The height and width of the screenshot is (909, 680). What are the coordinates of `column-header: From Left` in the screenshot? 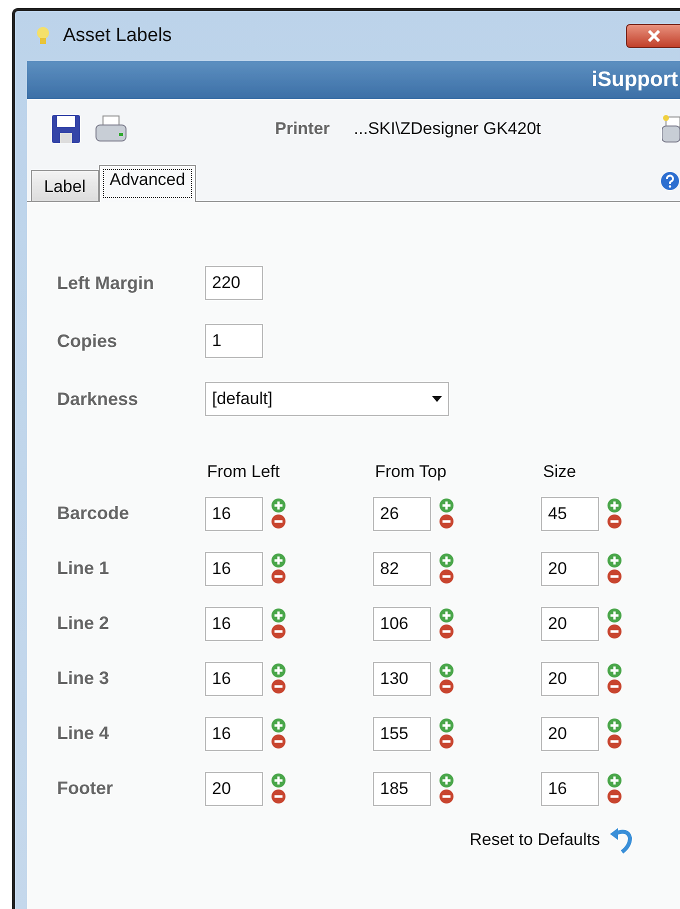 It's located at (243, 472).